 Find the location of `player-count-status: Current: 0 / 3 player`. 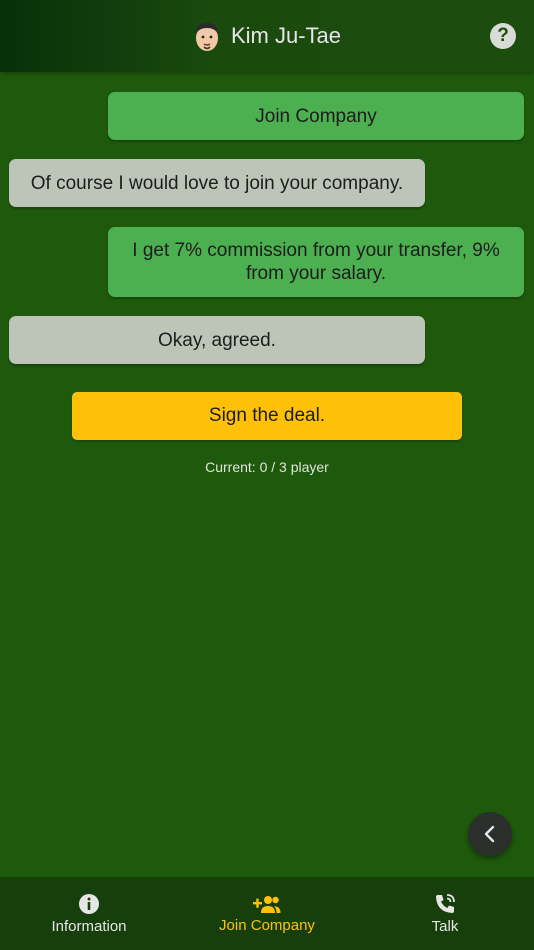

player-count-status: Current: 0 / 3 player is located at coordinates (267, 467).